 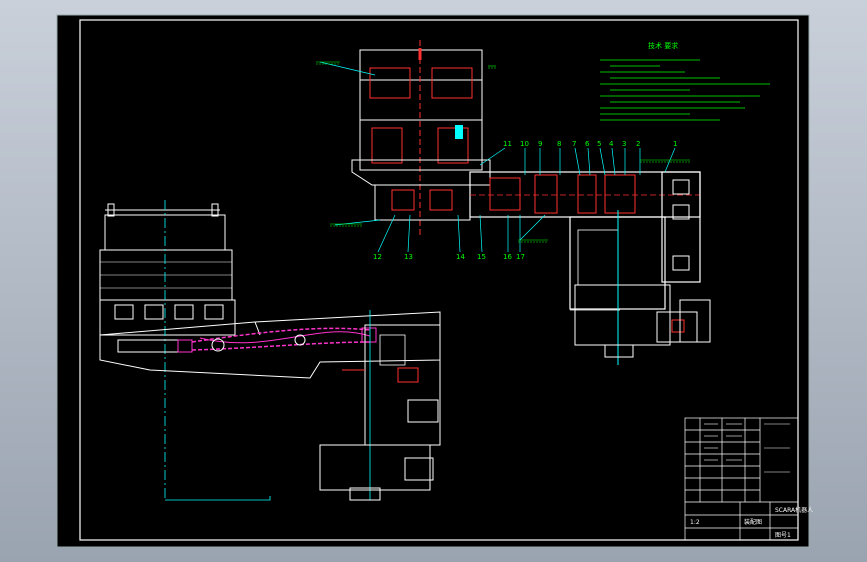 I want to click on callout-2: 2, so click(x=638, y=144).